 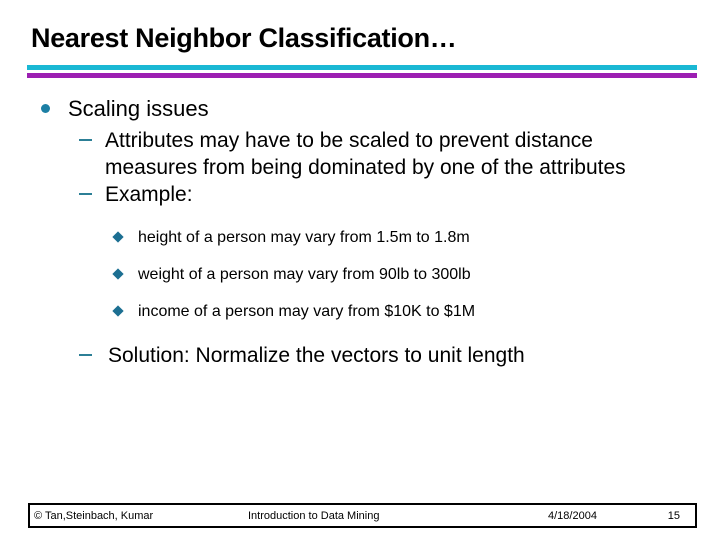 I want to click on footer-copyright: © Tan,Steinbach, Kumar, so click(x=94, y=516).